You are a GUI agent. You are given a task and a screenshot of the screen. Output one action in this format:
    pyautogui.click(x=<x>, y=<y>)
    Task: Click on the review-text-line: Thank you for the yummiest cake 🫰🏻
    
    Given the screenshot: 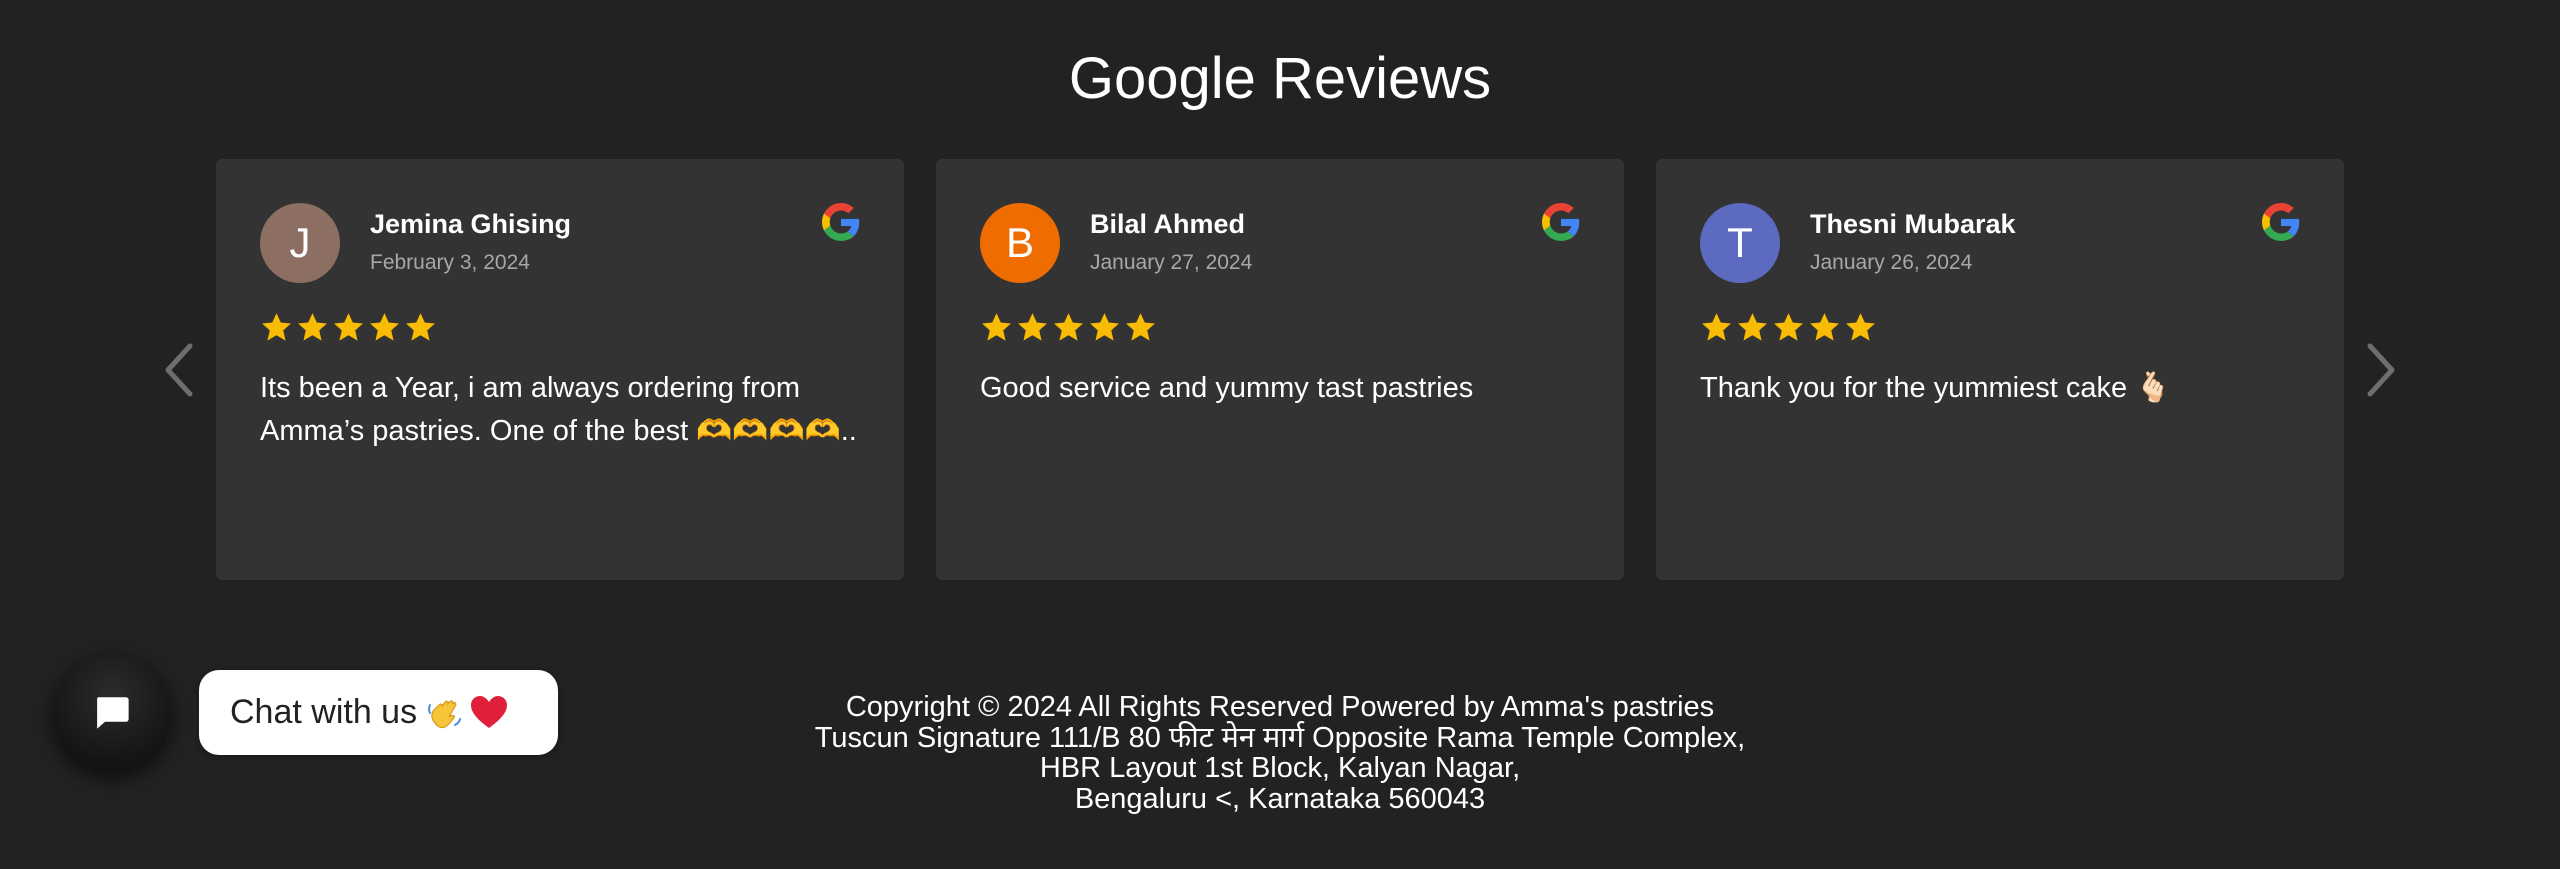 What is the action you would take?
    pyautogui.click(x=1936, y=388)
    